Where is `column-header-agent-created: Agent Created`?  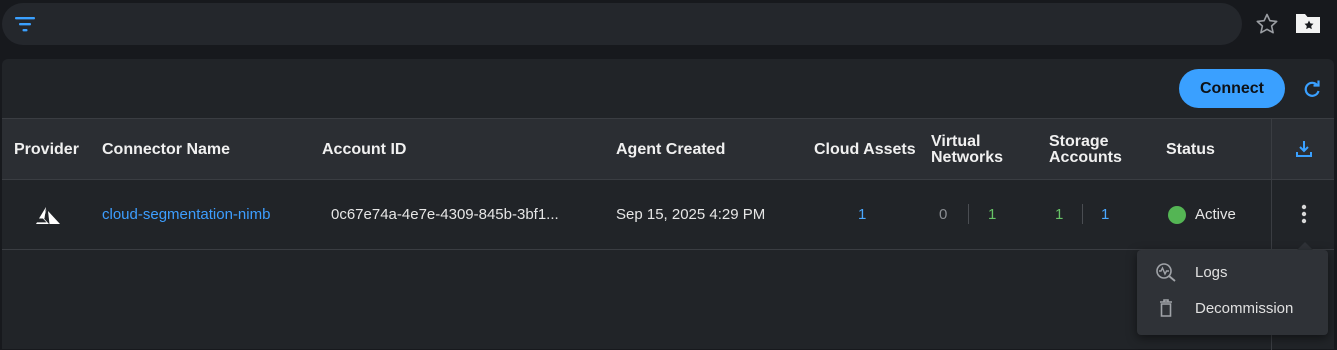 column-header-agent-created: Agent Created is located at coordinates (670, 150).